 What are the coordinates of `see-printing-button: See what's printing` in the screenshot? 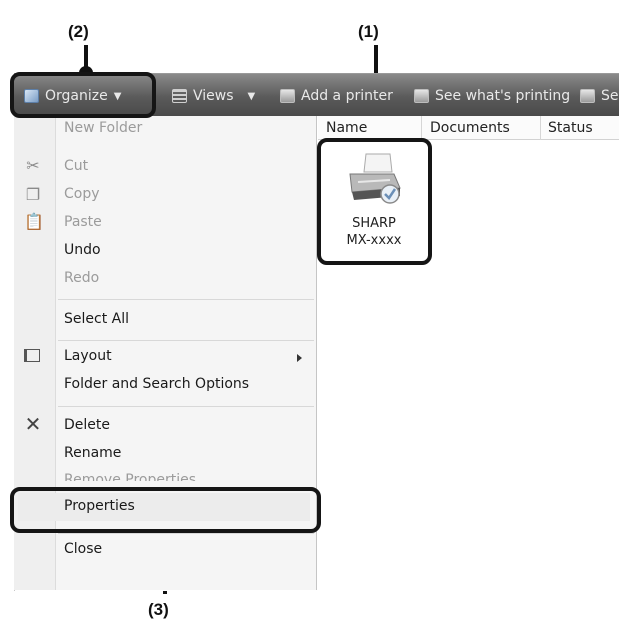 It's located at (492, 96).